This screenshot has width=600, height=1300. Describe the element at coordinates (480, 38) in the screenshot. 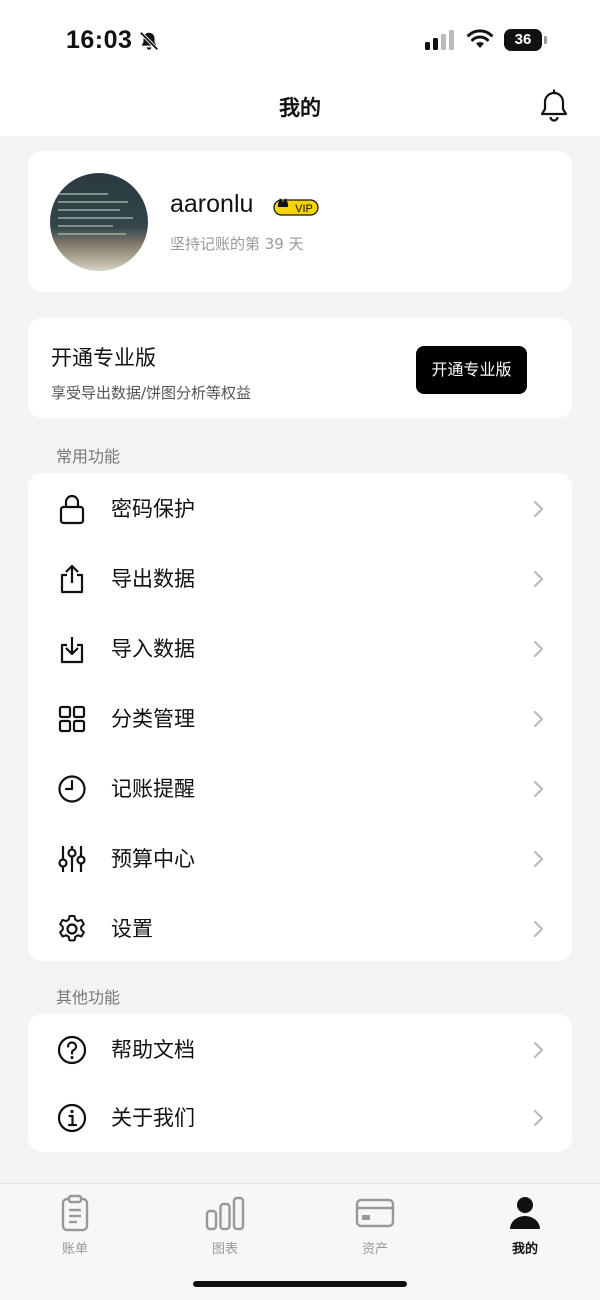

I see `wifi-icon` at that location.